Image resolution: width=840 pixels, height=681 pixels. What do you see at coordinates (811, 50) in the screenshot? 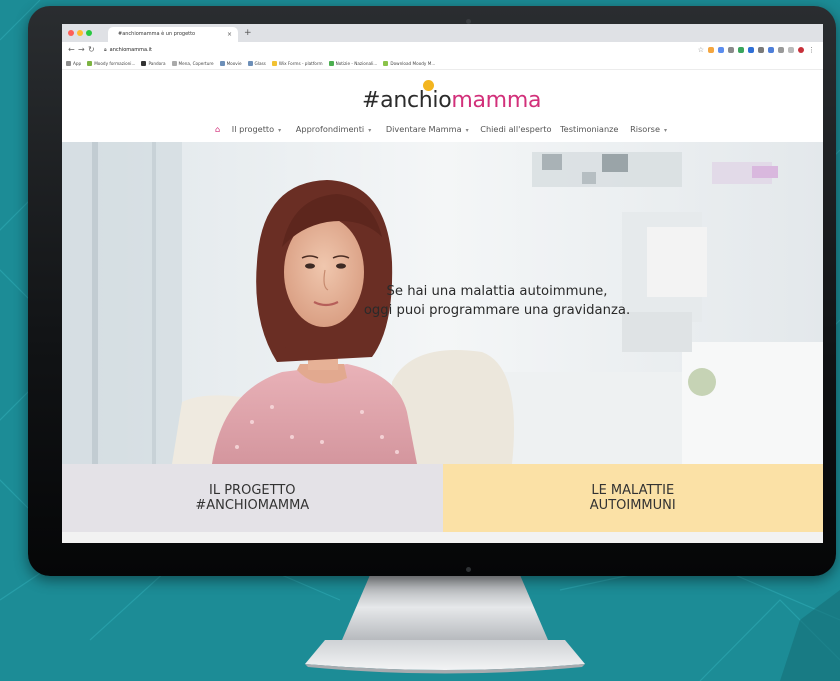
I see `menu-dots-icon: ⋮` at bounding box center [811, 50].